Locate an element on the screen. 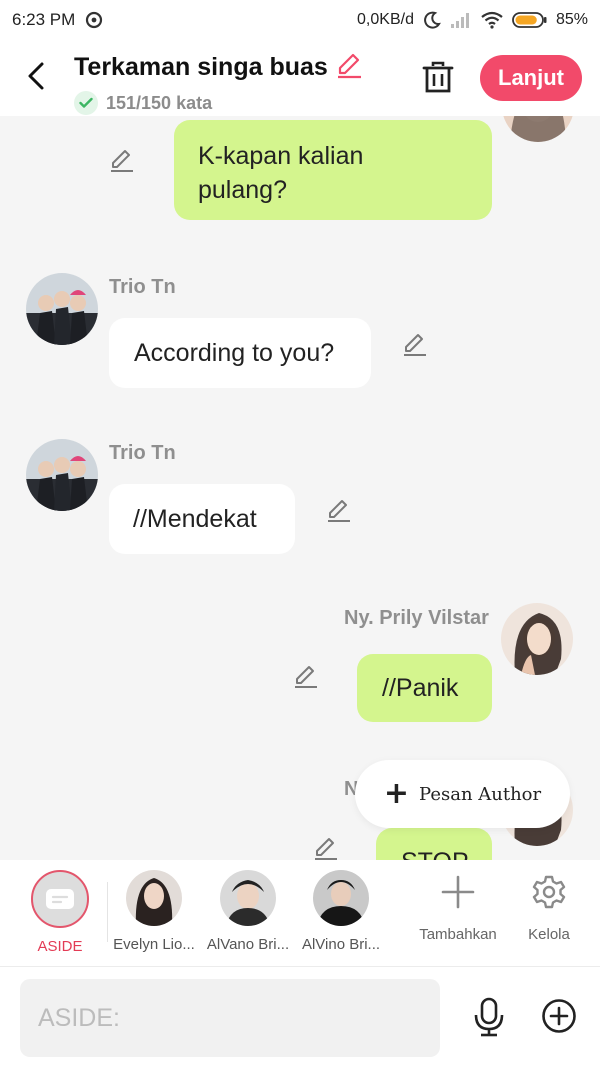  plus-icon: + is located at coordinates (396, 793).